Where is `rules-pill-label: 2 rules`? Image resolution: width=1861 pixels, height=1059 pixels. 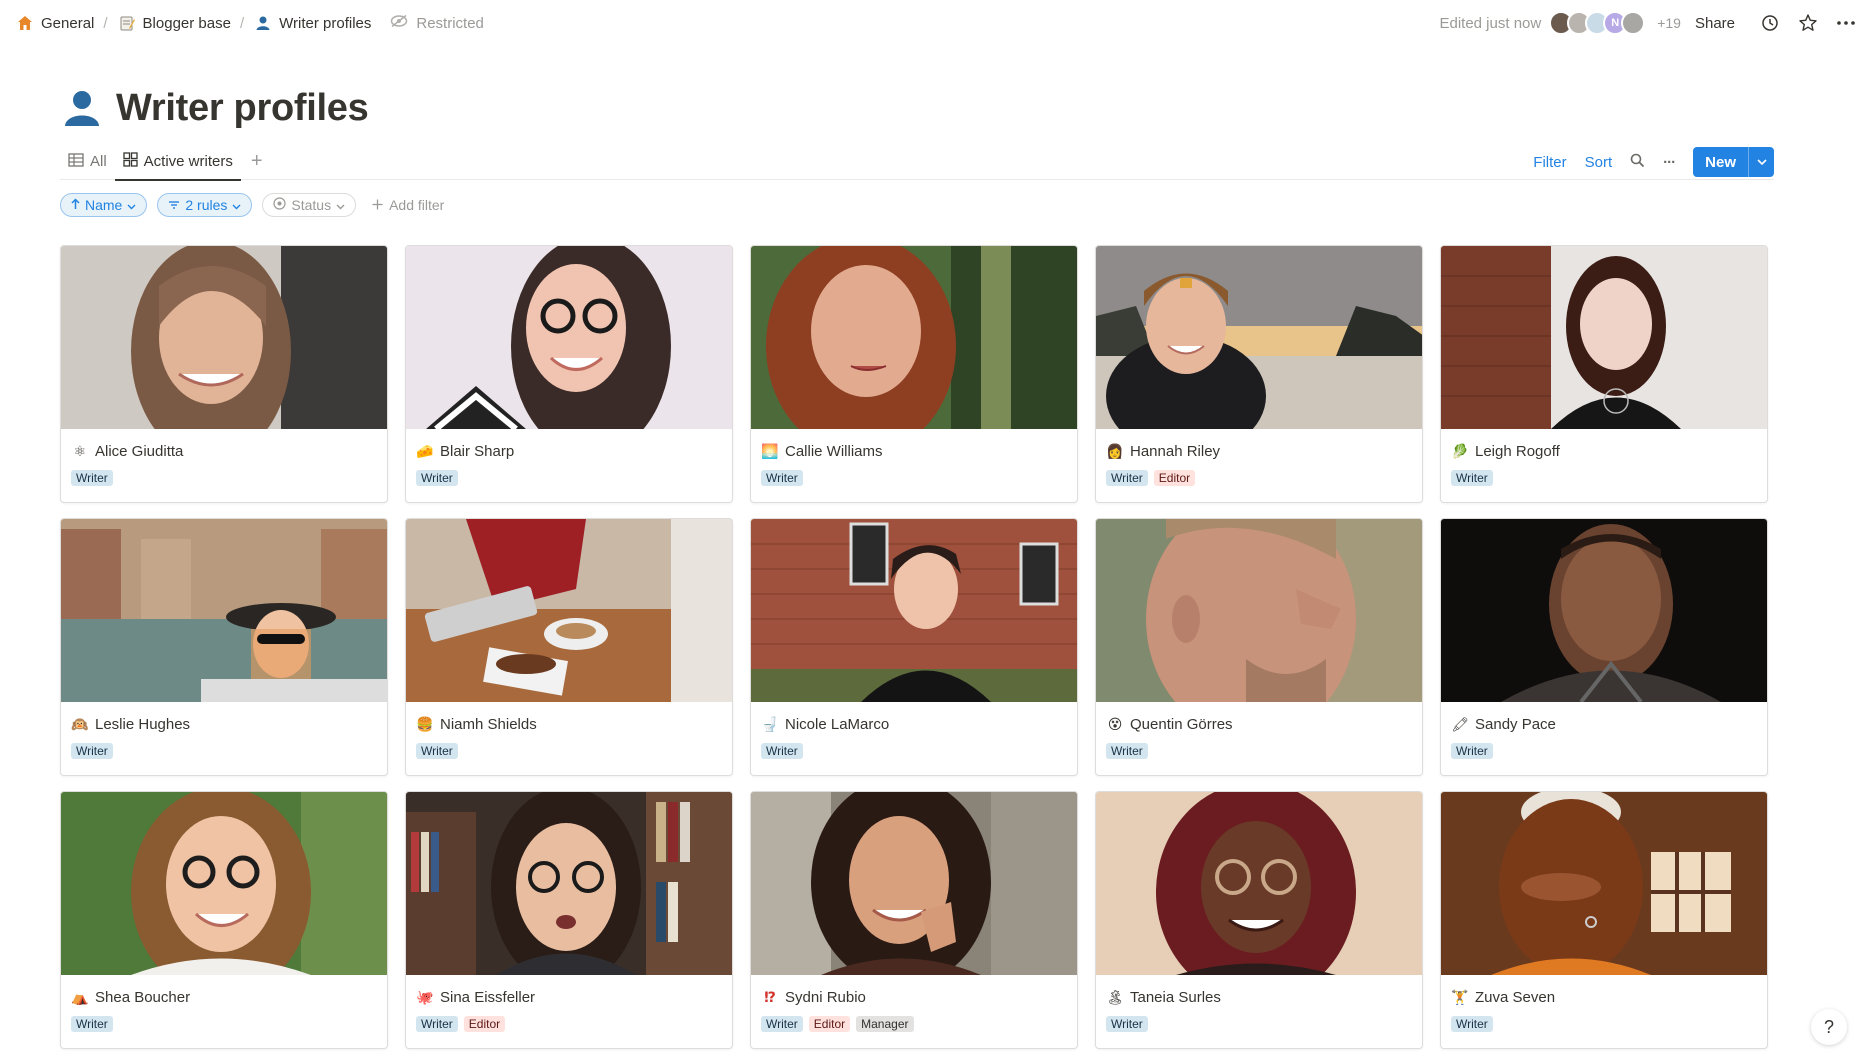
rules-pill-label: 2 rules is located at coordinates (206, 205).